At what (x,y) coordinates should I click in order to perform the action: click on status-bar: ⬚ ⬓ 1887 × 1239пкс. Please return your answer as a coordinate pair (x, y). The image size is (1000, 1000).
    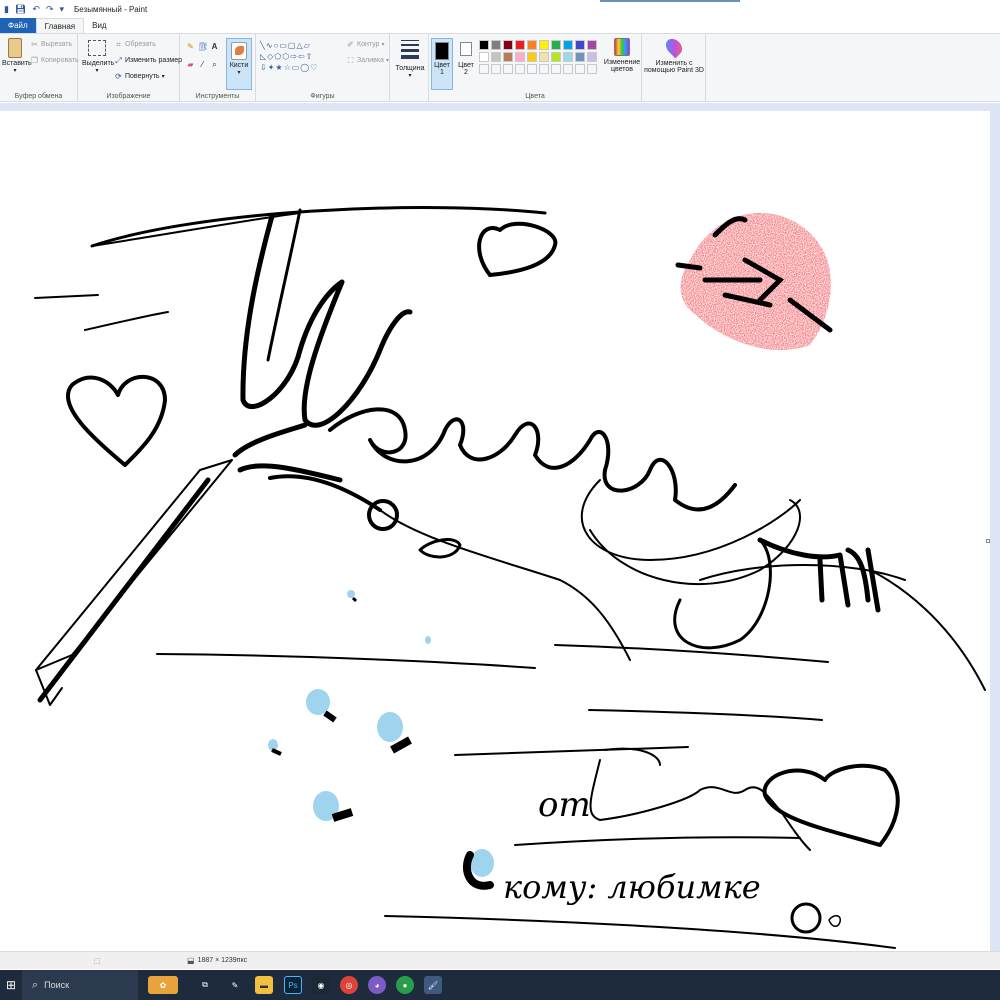
    Looking at the image, I should click on (500, 960).